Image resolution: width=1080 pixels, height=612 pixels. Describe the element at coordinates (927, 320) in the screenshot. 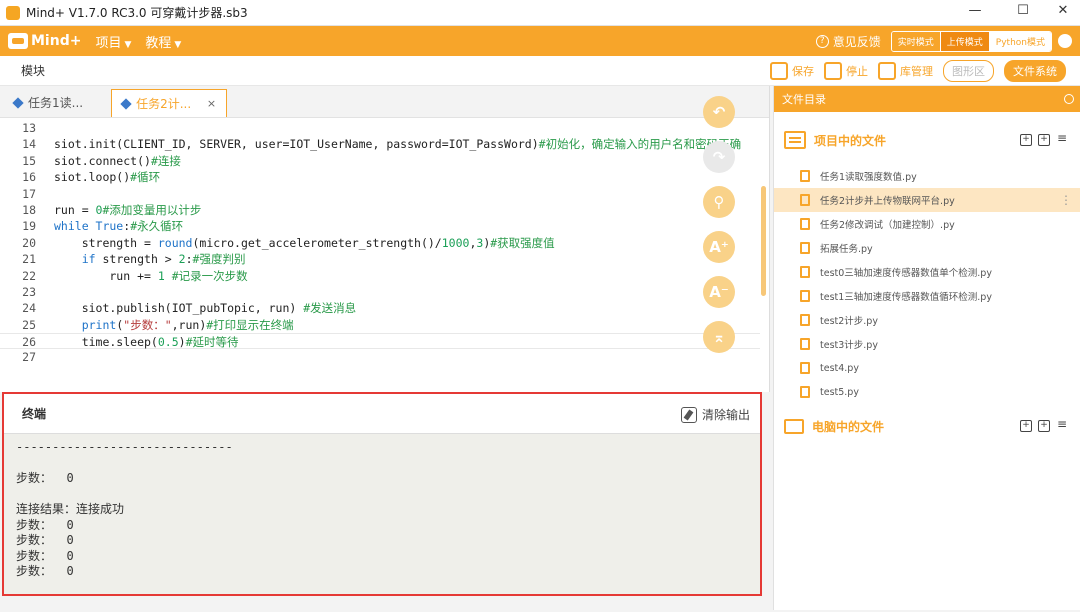

I see `file-item: test2计步.py` at that location.